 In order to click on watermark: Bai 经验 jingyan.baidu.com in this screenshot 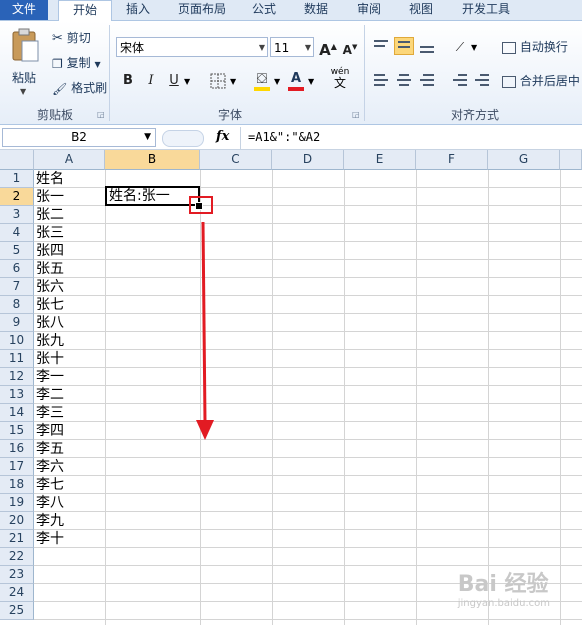, I will do `click(504, 587)`.